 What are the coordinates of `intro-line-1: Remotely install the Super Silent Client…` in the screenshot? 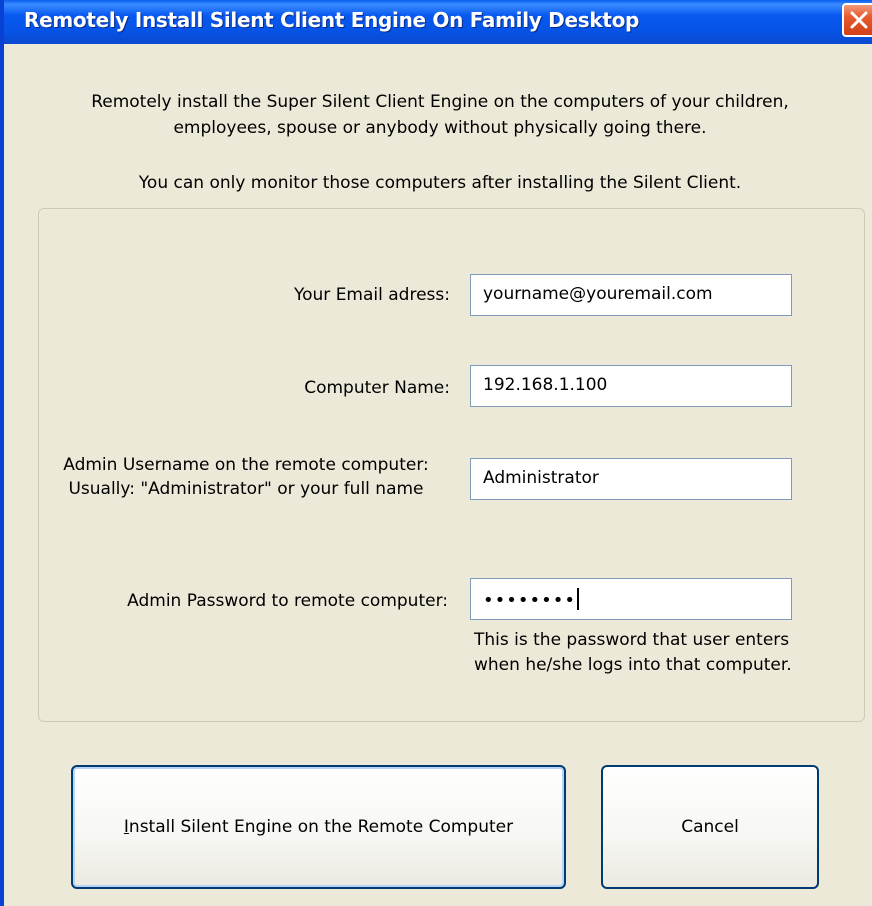 It's located at (440, 102).